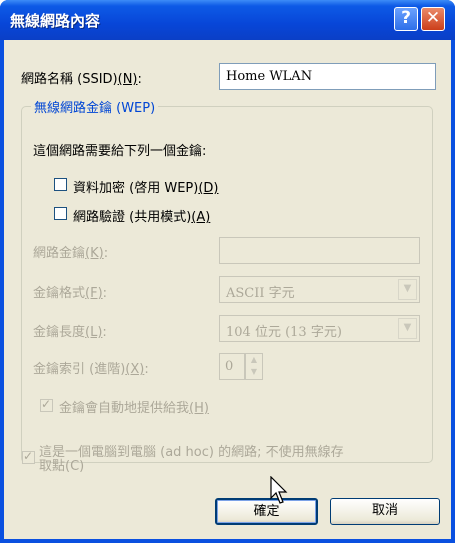  What do you see at coordinates (46, 404) in the screenshot?
I see `auto-key-checkbox` at bounding box center [46, 404].